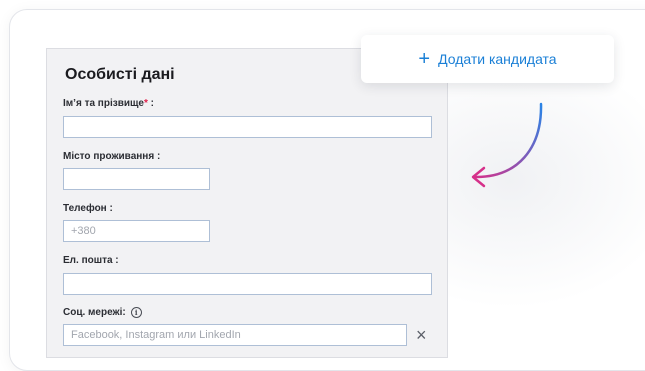  I want to click on add-candidate-button: + Додати кандидата, so click(487, 59).